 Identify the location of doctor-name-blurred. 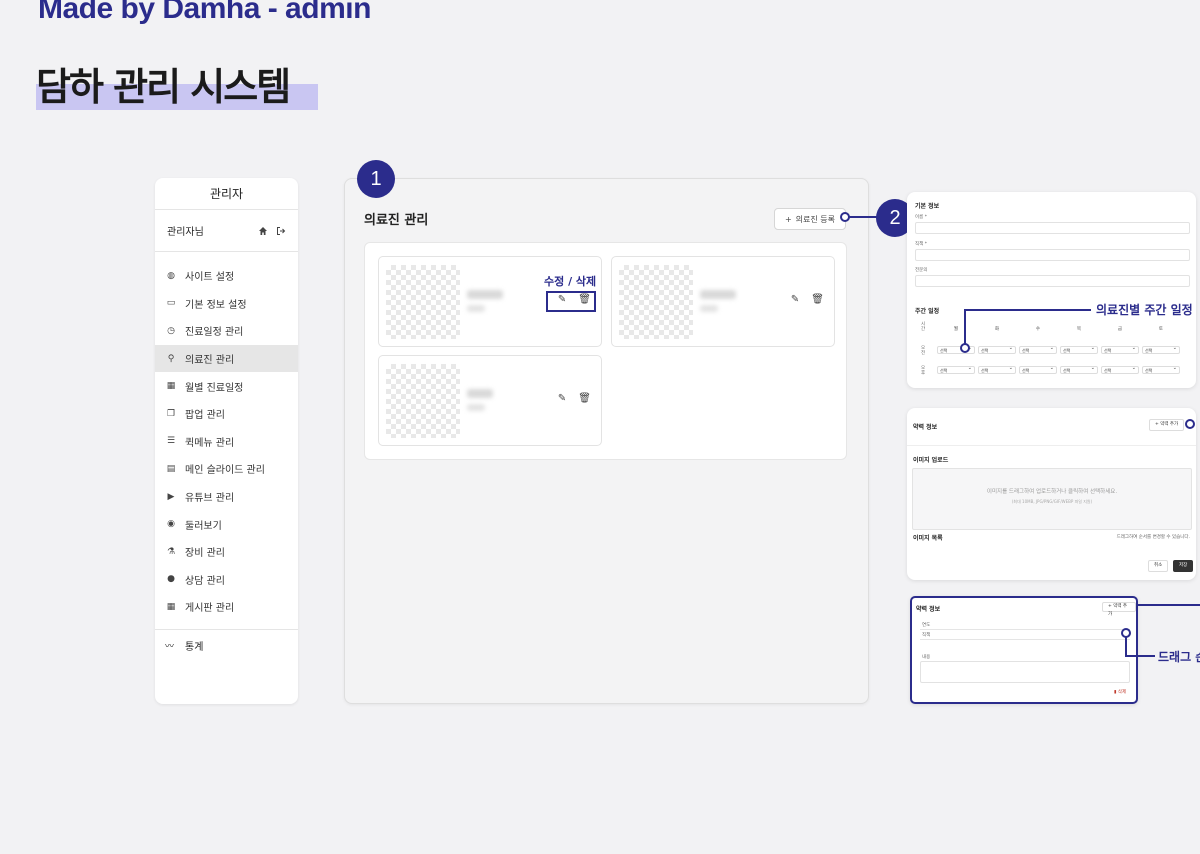
(718, 294).